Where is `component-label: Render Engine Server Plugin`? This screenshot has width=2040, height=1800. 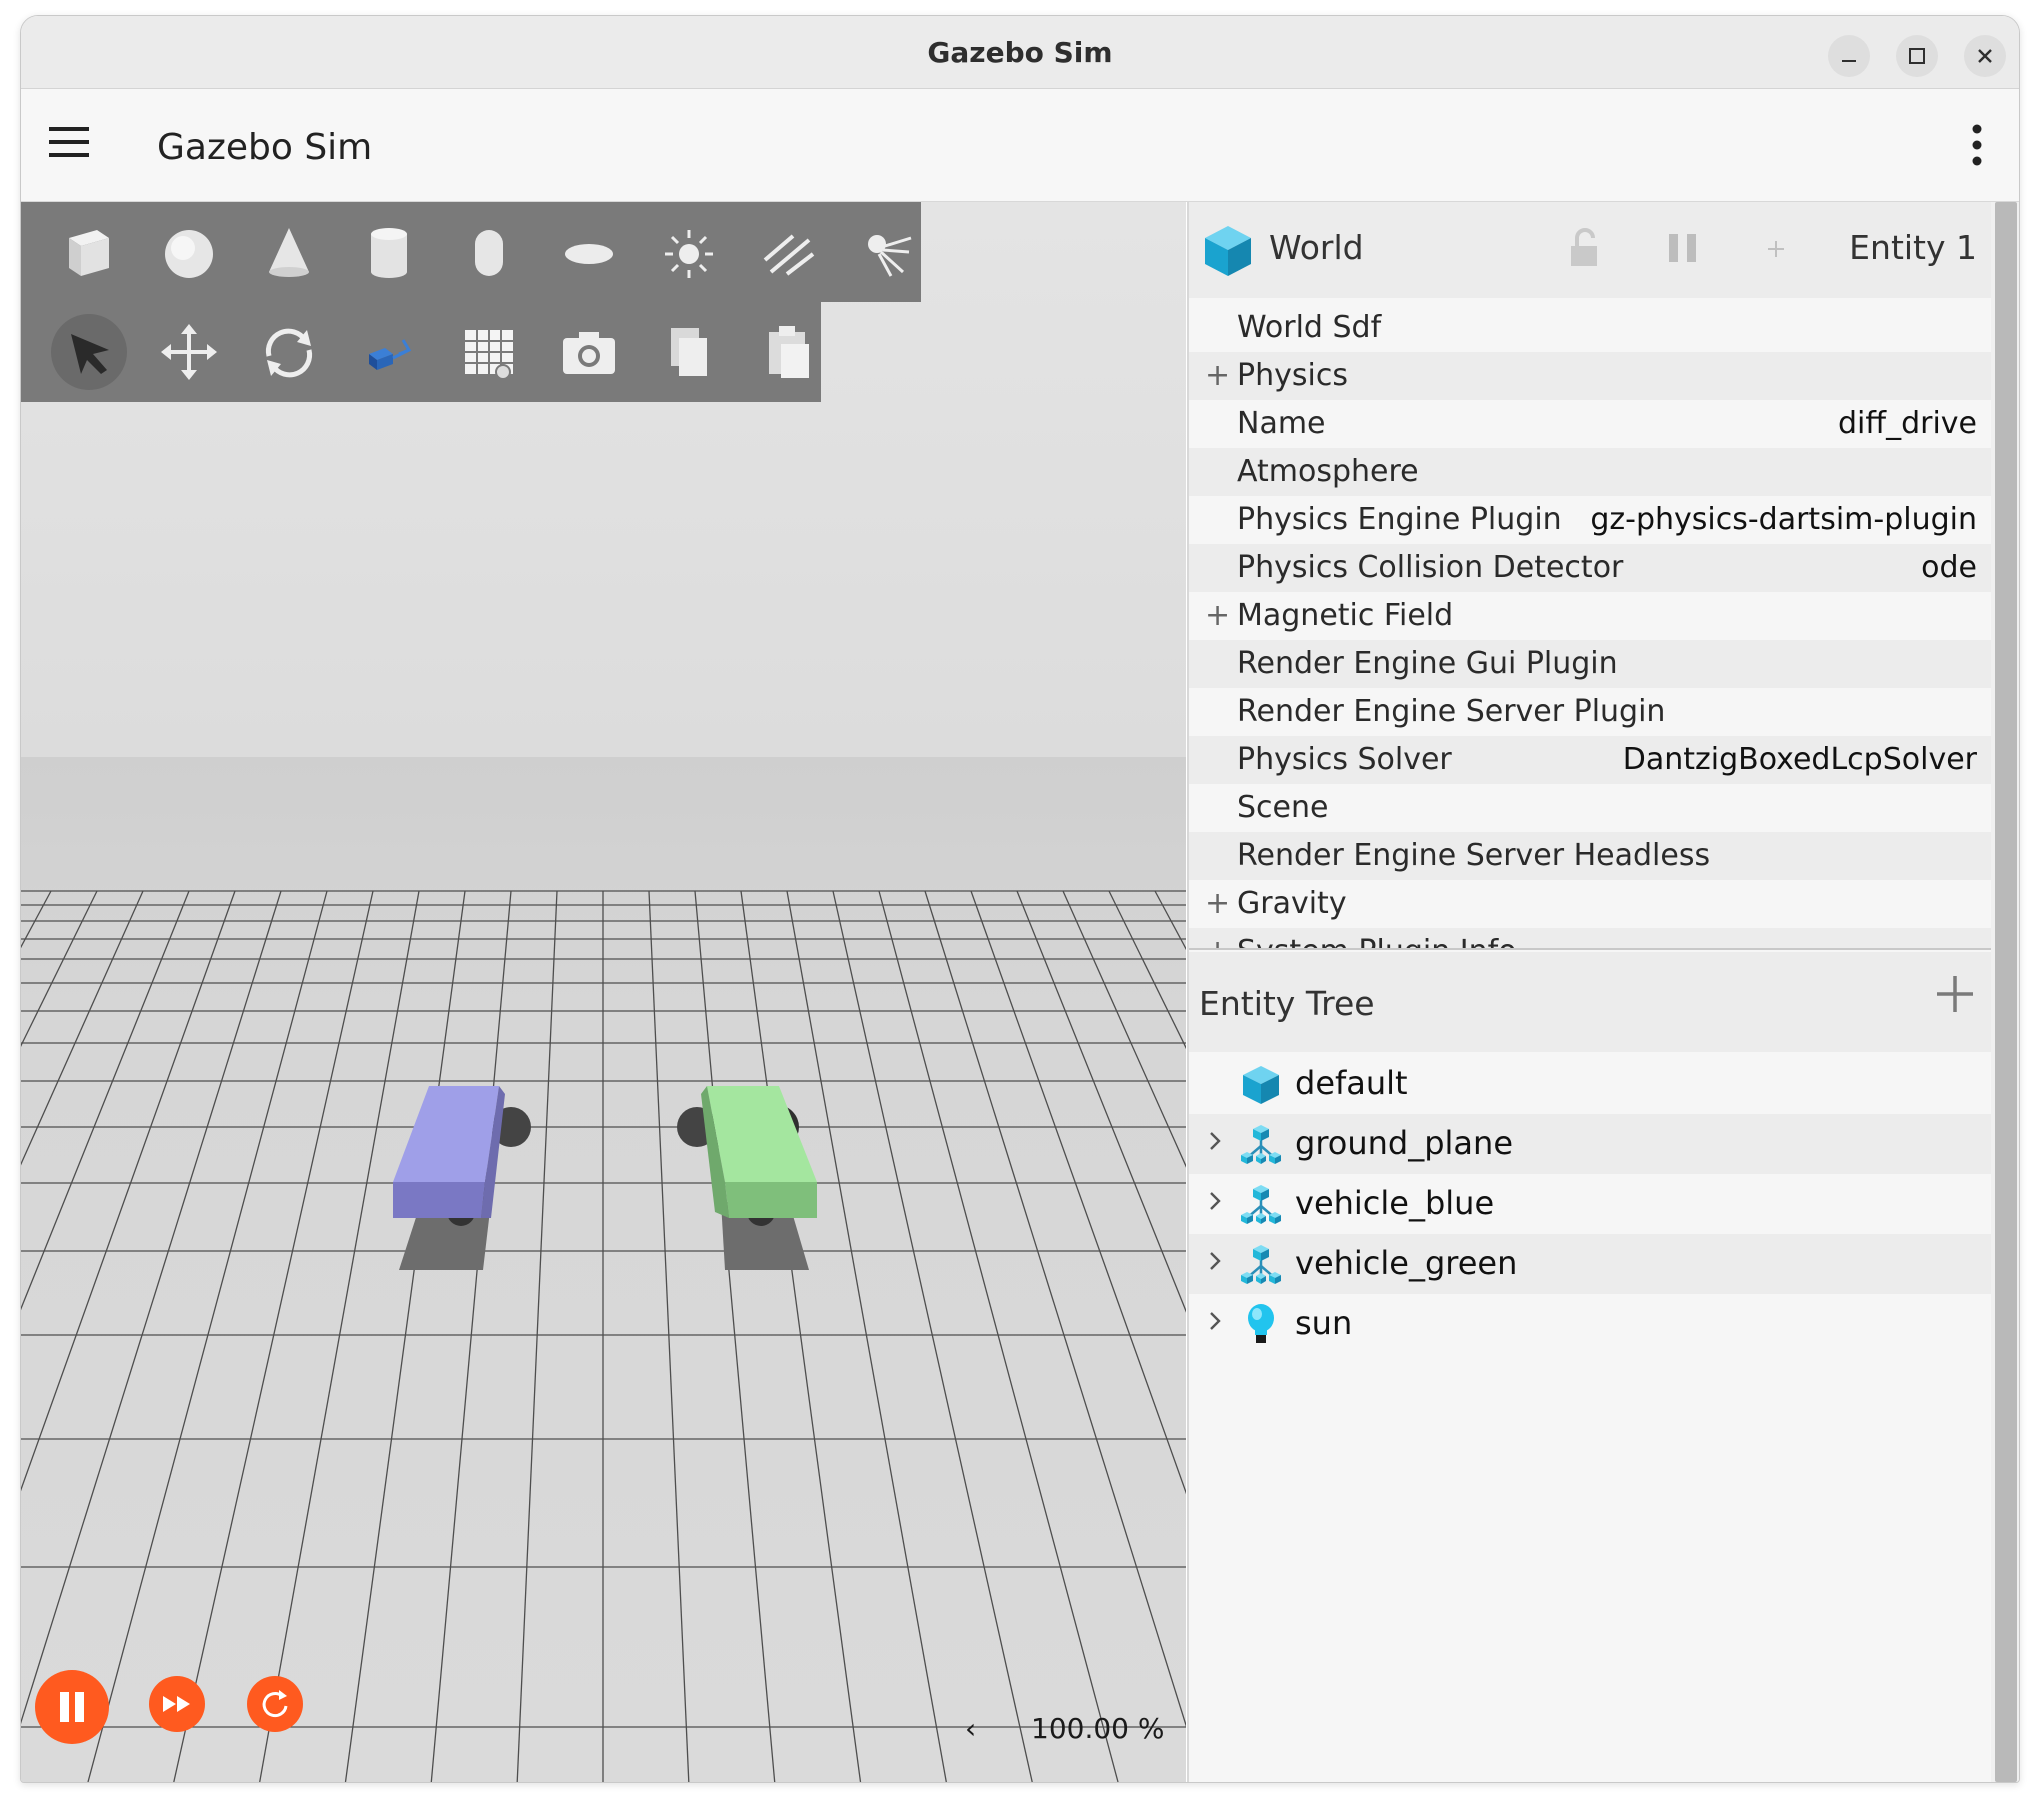 component-label: Render Engine Server Plugin is located at coordinates (1451, 711).